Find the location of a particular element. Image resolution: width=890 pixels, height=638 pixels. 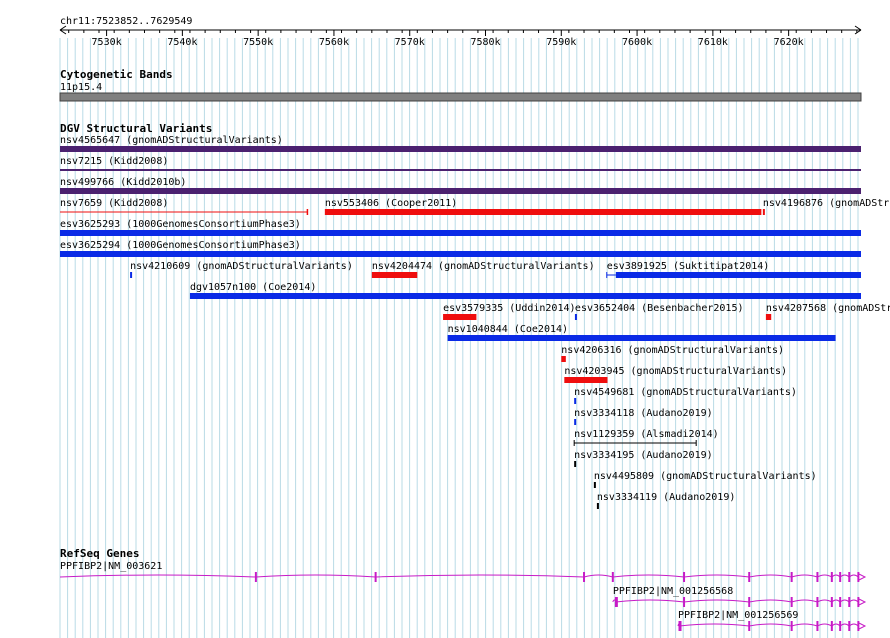

dgv-variant: esv3625294 (1000GenomesConsortiumPhase3) is located at coordinates (460, 248).